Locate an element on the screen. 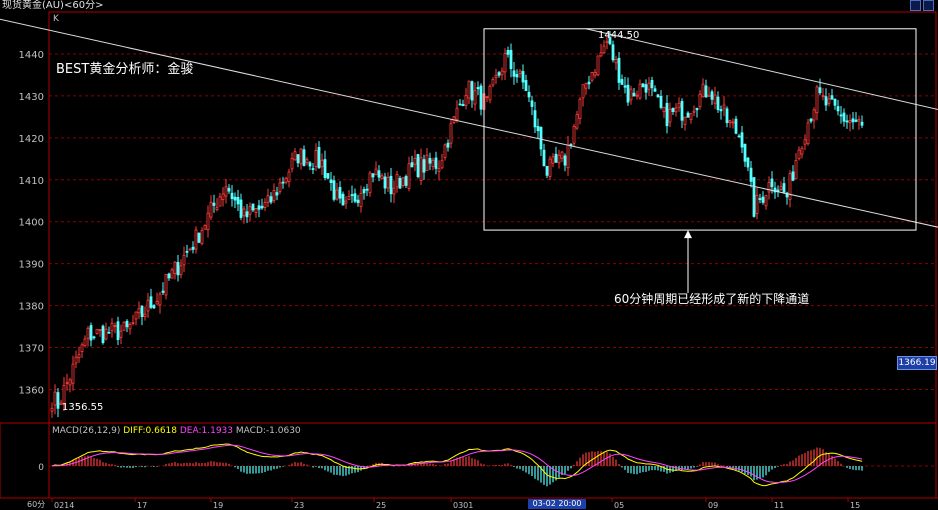 This screenshot has height=510, width=938. y-tick-label: 1400 is located at coordinates (31, 223).